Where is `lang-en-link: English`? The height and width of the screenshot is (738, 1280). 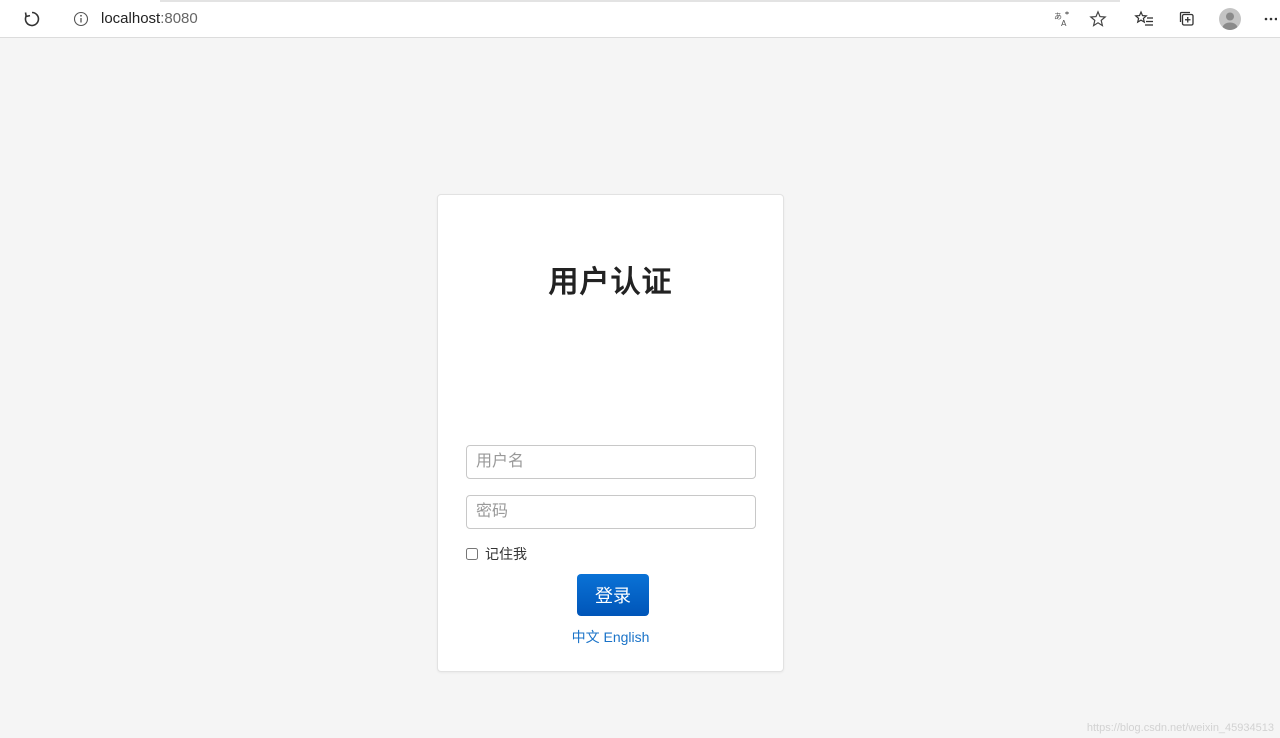 lang-en-link: English is located at coordinates (626, 637).